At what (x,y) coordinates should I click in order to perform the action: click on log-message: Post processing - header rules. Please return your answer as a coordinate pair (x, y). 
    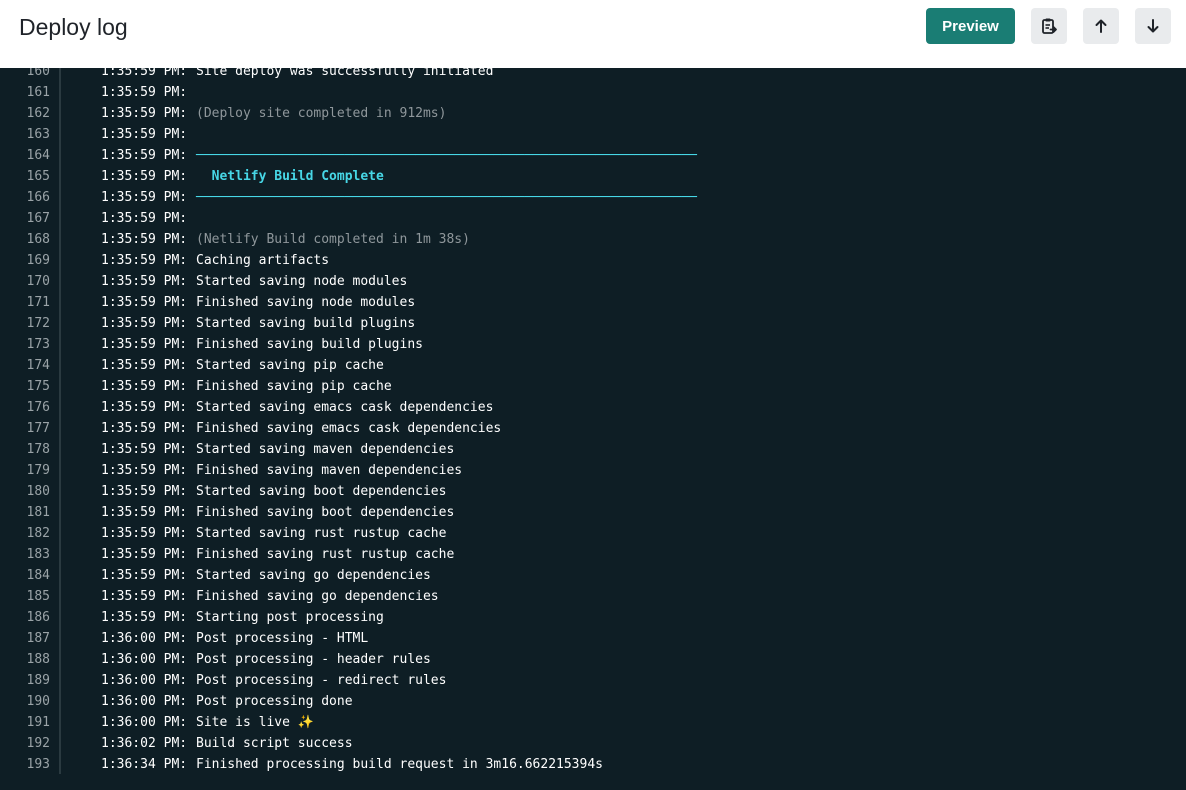
    Looking at the image, I should click on (313, 659).